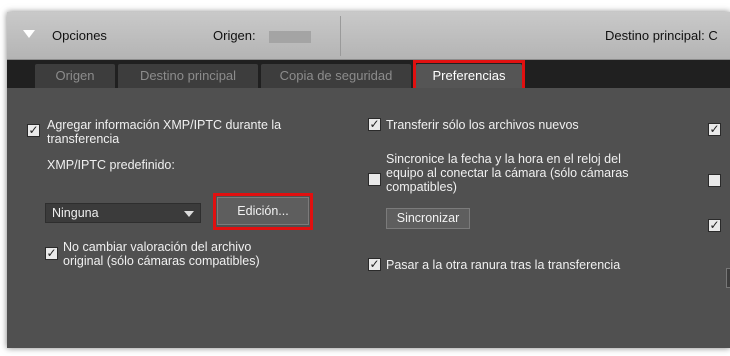 This screenshot has height=356, width=730. Describe the element at coordinates (29, 34) in the screenshot. I see `collapse-triangle-icon` at that location.